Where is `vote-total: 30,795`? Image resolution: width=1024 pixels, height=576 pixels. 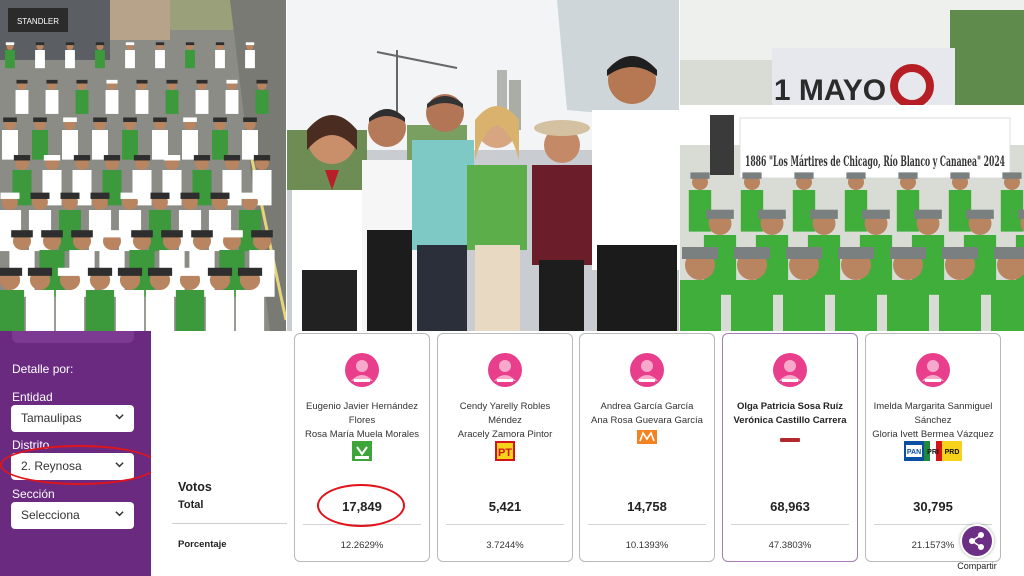
vote-total: 30,795 is located at coordinates (933, 506).